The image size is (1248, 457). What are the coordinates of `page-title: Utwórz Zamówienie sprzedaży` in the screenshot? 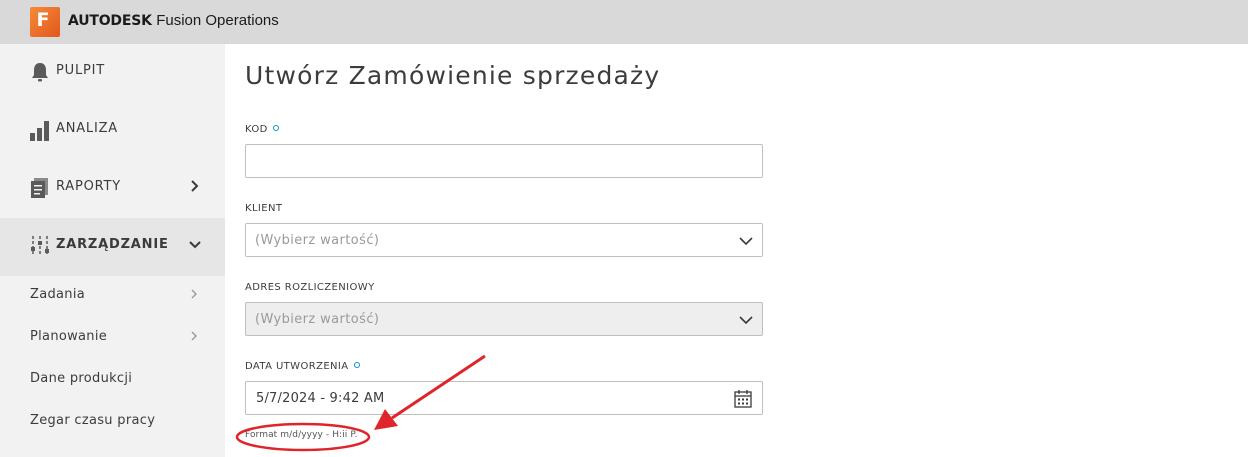 It's located at (453, 75).